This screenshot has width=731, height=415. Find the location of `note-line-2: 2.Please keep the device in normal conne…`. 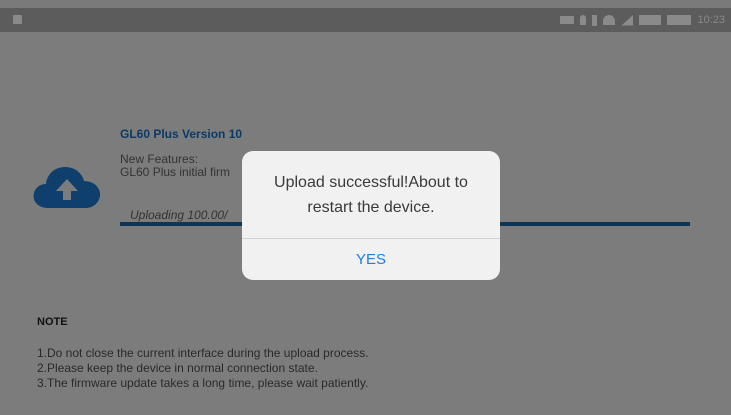

note-line-2: 2.Please keep the device in normal conne… is located at coordinates (177, 368).